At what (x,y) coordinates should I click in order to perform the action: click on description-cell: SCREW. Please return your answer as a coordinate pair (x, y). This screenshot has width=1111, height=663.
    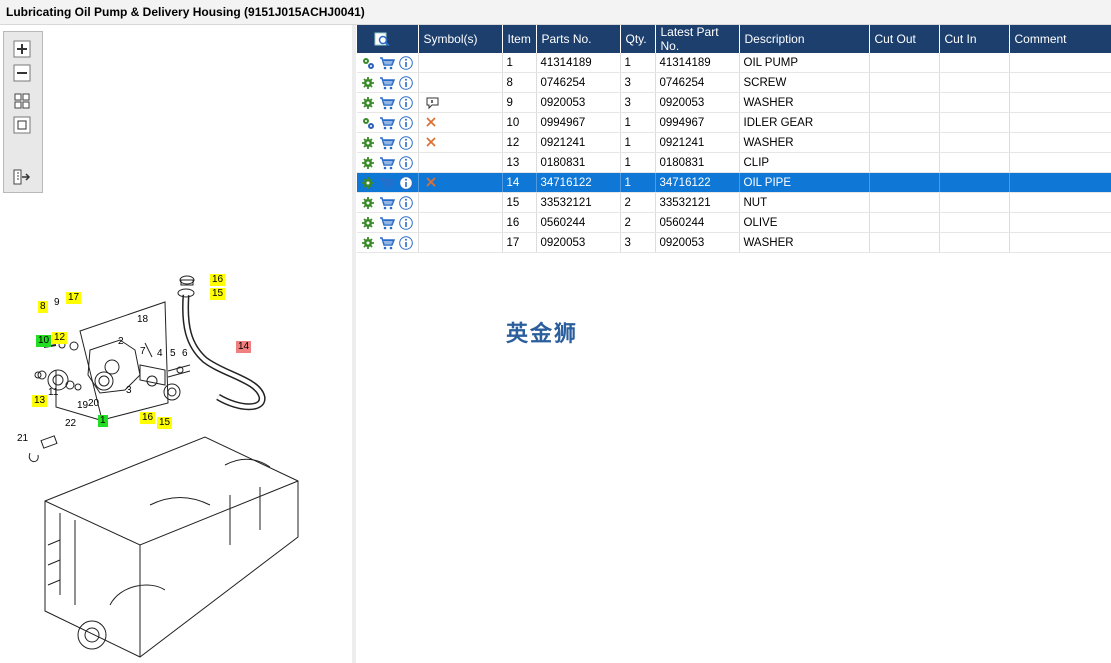
    Looking at the image, I should click on (804, 82).